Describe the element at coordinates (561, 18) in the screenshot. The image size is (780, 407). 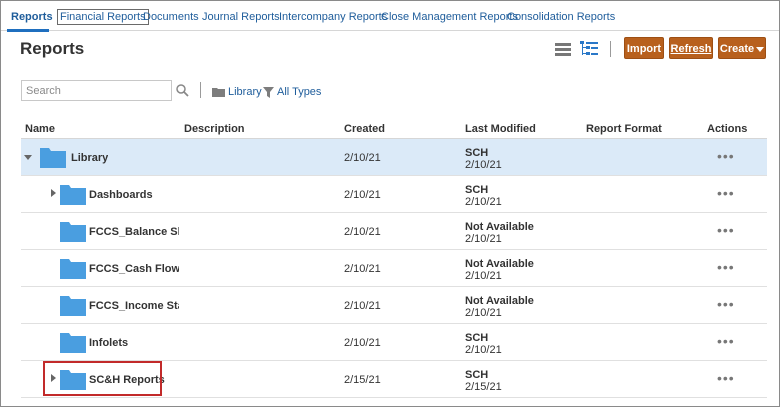
I see `tab-consolidation-reports: Consolidation Reports` at that location.